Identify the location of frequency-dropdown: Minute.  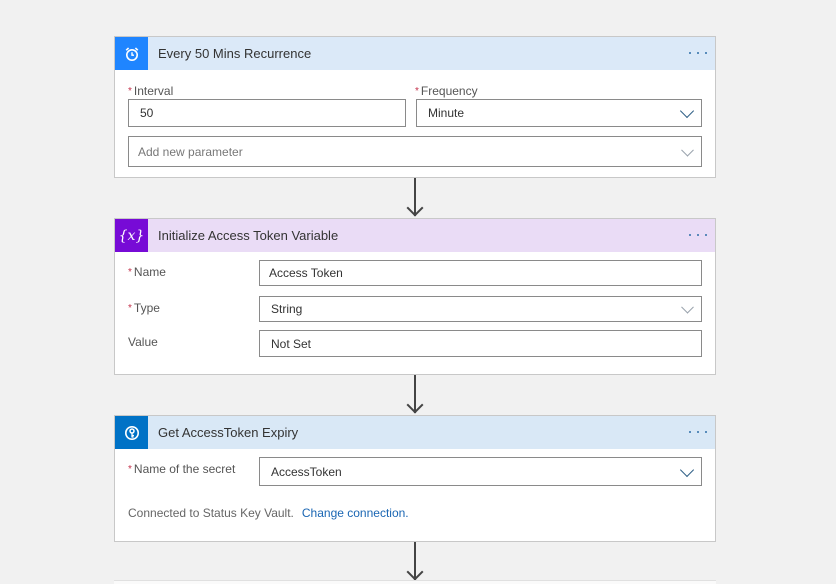
(559, 113).